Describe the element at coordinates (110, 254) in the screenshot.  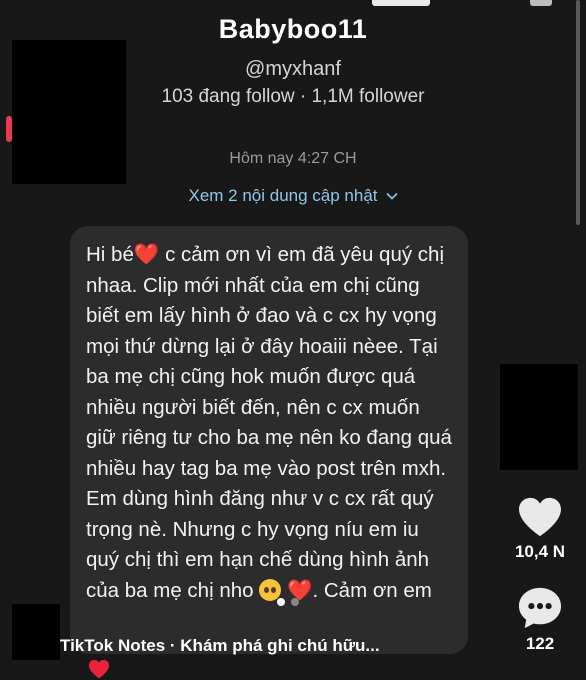
I see `note-text-part-1: Hi bé` at that location.